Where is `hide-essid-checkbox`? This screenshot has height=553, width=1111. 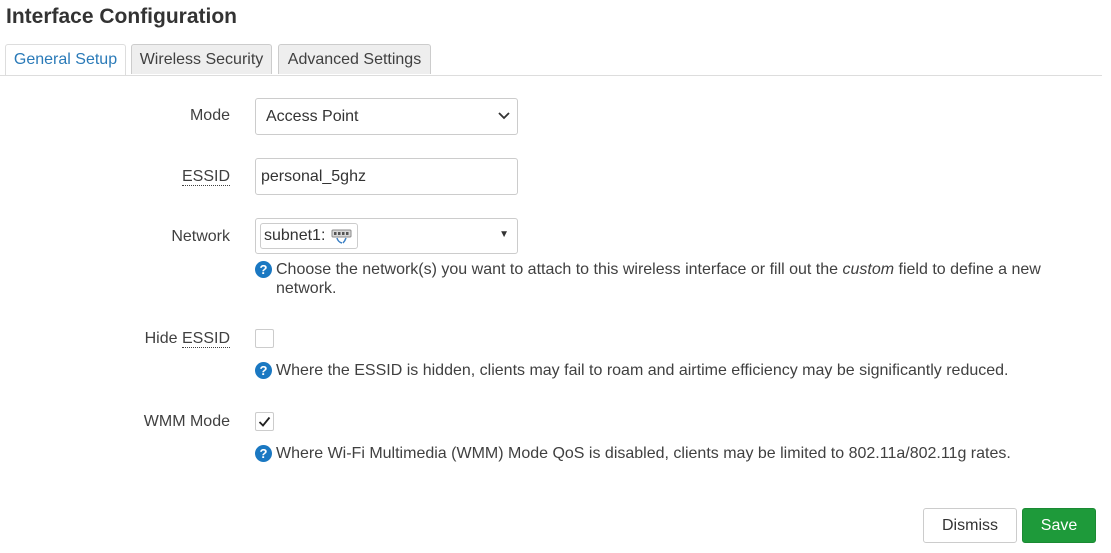
hide-essid-checkbox is located at coordinates (264, 338).